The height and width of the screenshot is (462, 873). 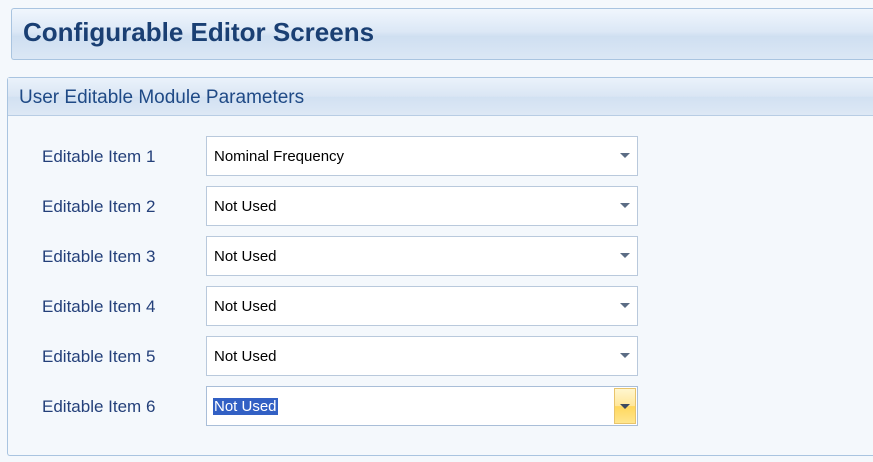 What do you see at coordinates (422, 306) in the screenshot?
I see `editable-item-4-dropdown: Not Used` at bounding box center [422, 306].